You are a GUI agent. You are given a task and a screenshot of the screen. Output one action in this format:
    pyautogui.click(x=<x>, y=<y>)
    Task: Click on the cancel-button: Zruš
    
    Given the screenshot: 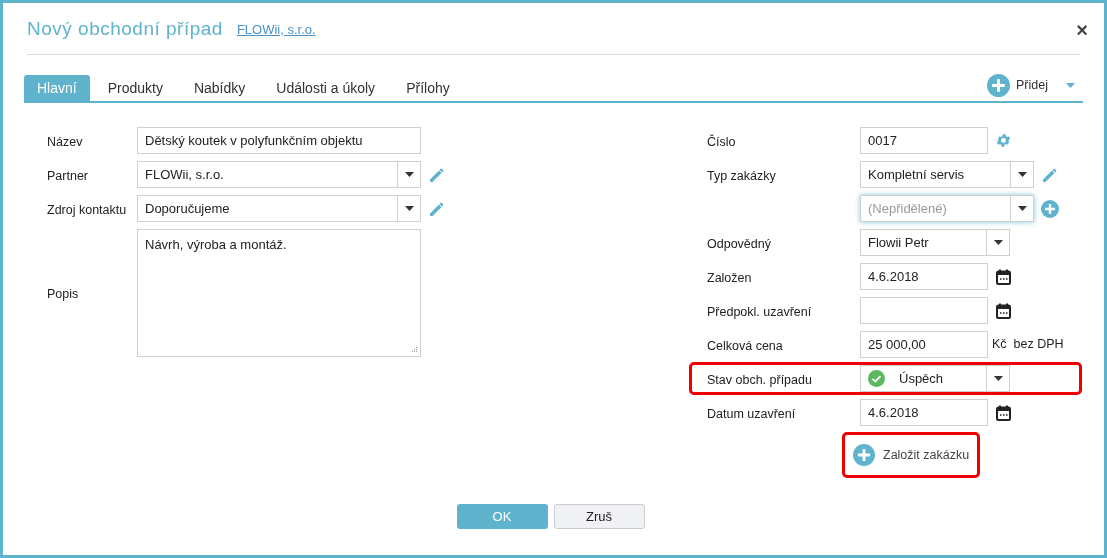 What is the action you would take?
    pyautogui.click(x=599, y=516)
    